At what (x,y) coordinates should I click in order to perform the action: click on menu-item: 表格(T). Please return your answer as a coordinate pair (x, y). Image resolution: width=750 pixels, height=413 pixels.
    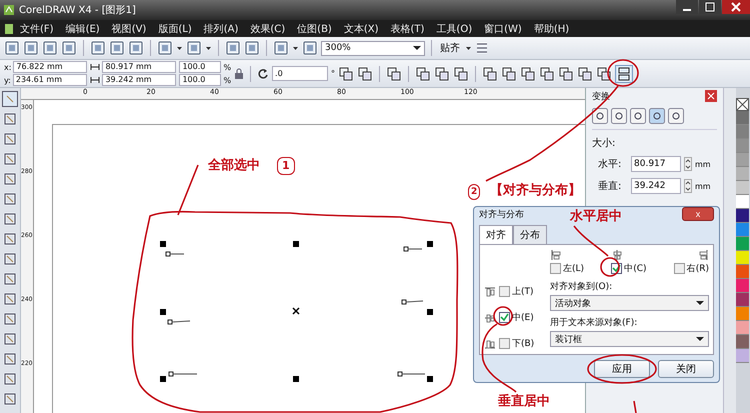
    Looking at the image, I should click on (407, 29).